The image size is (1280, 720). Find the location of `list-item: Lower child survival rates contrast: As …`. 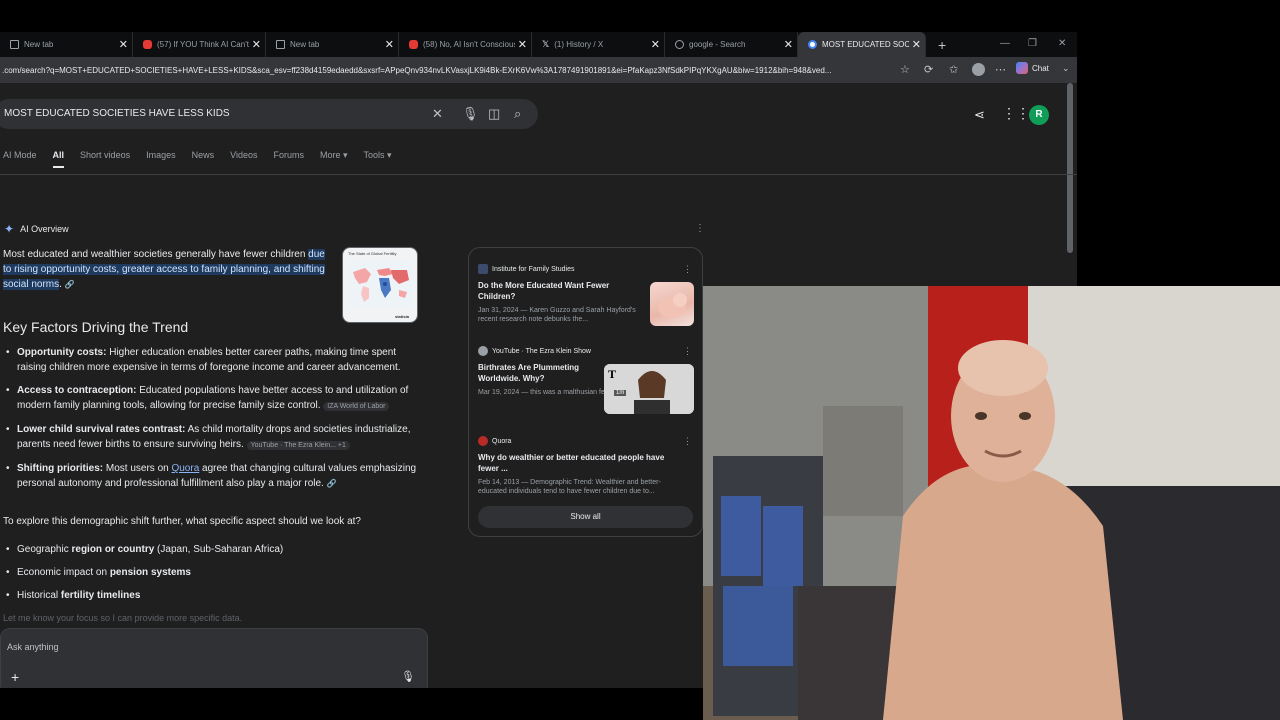

list-item: Lower child survival rates contrast: As … is located at coordinates (214, 437).